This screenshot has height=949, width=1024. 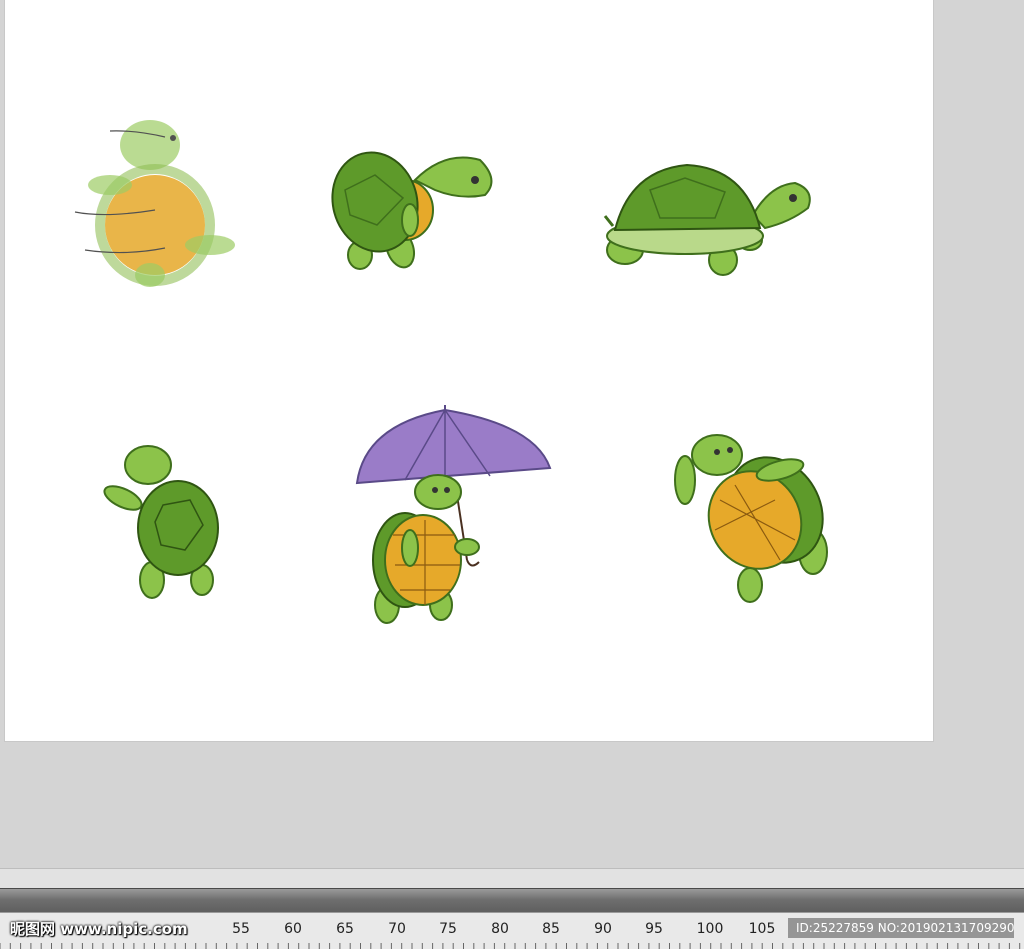 I want to click on ruler-tick-label: 105, so click(x=762, y=929).